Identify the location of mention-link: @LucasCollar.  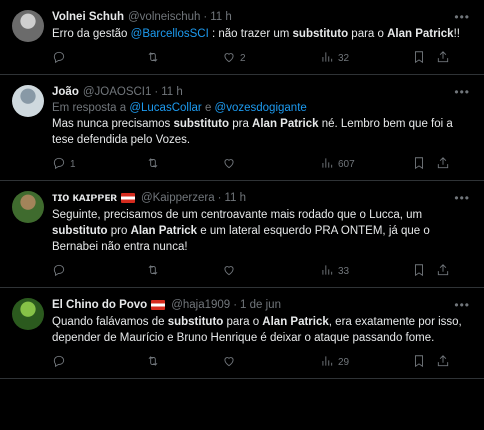
(165, 108).